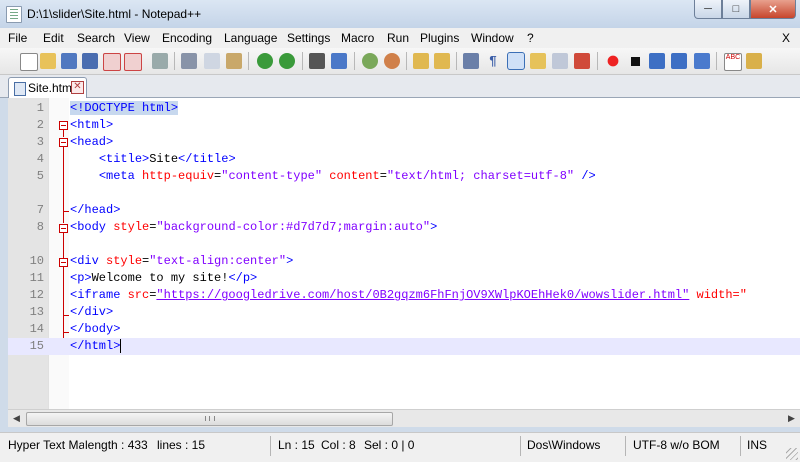 The width and height of the screenshot is (800, 462). What do you see at coordinates (357, 38) in the screenshot?
I see `menu-macro: Macro` at bounding box center [357, 38].